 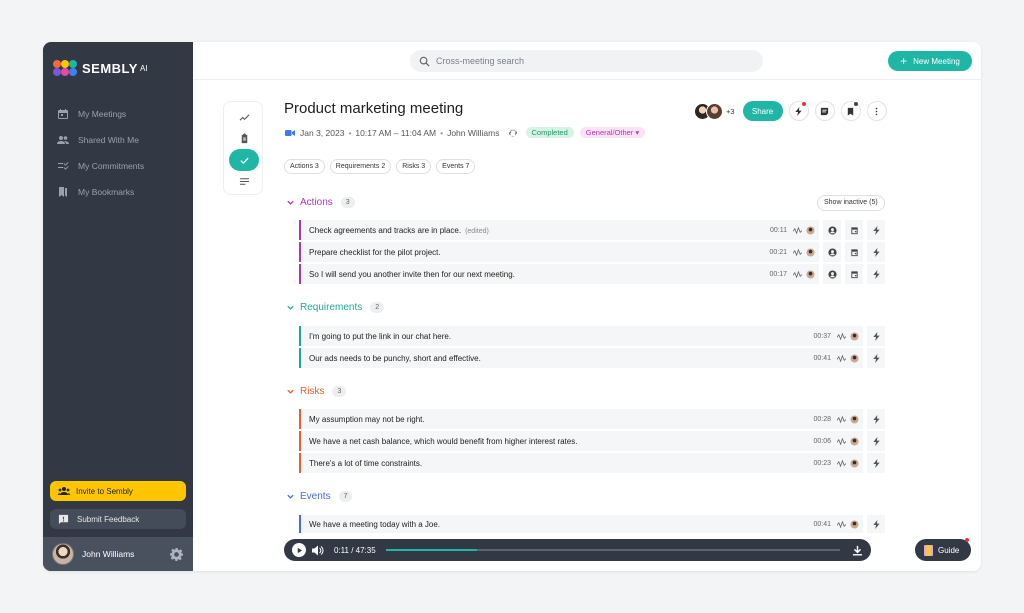 What do you see at coordinates (318, 550) in the screenshot?
I see `volume-icon` at bounding box center [318, 550].